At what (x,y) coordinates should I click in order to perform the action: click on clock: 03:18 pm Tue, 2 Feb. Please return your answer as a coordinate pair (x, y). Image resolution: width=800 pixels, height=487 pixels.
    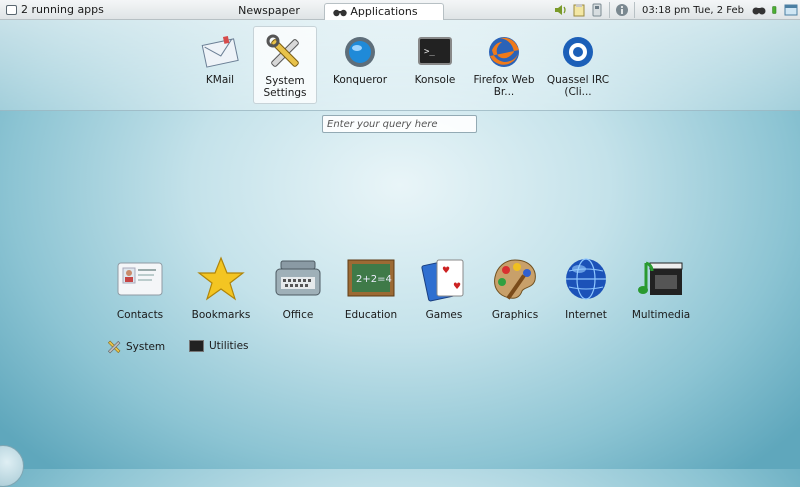
    Looking at the image, I should click on (693, 10).